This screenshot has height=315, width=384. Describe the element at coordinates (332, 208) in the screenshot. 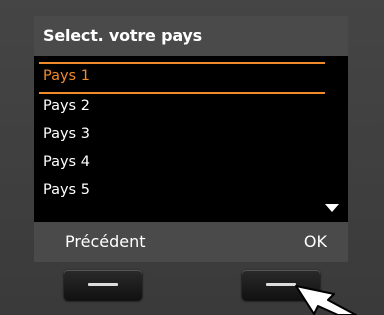

I see `triangle-down-icon` at that location.